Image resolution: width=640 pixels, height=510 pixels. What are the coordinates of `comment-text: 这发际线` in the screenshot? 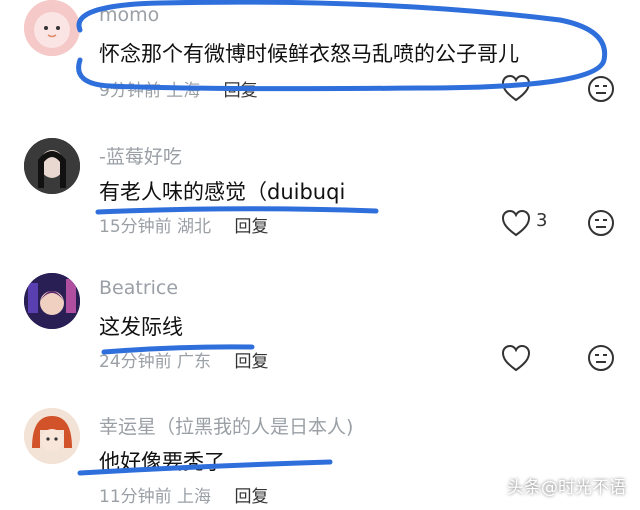 It's located at (141, 327).